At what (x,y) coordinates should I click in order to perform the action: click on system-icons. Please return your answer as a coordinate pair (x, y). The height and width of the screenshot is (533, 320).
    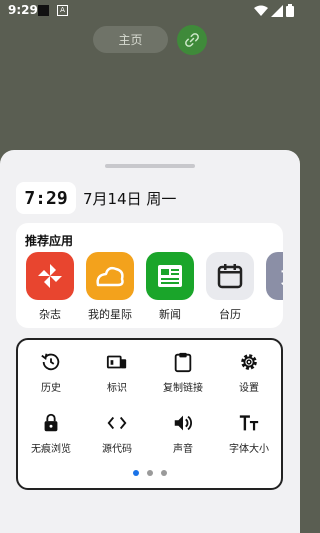
    Looking at the image, I should click on (274, 10).